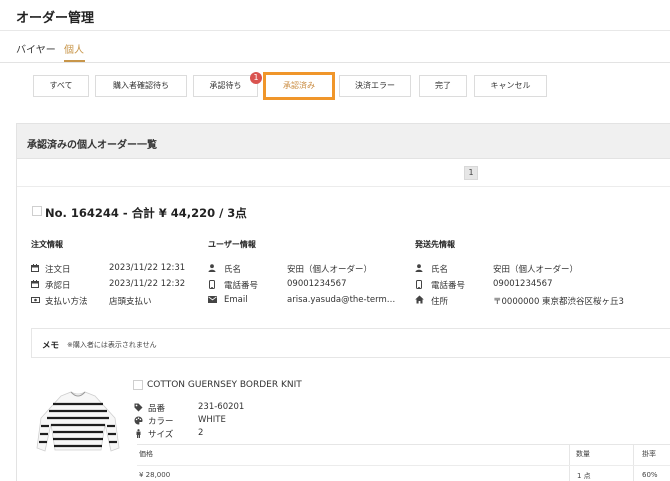 The image size is (670, 481). Describe the element at coordinates (419, 299) in the screenshot. I see `home-icon` at that location.